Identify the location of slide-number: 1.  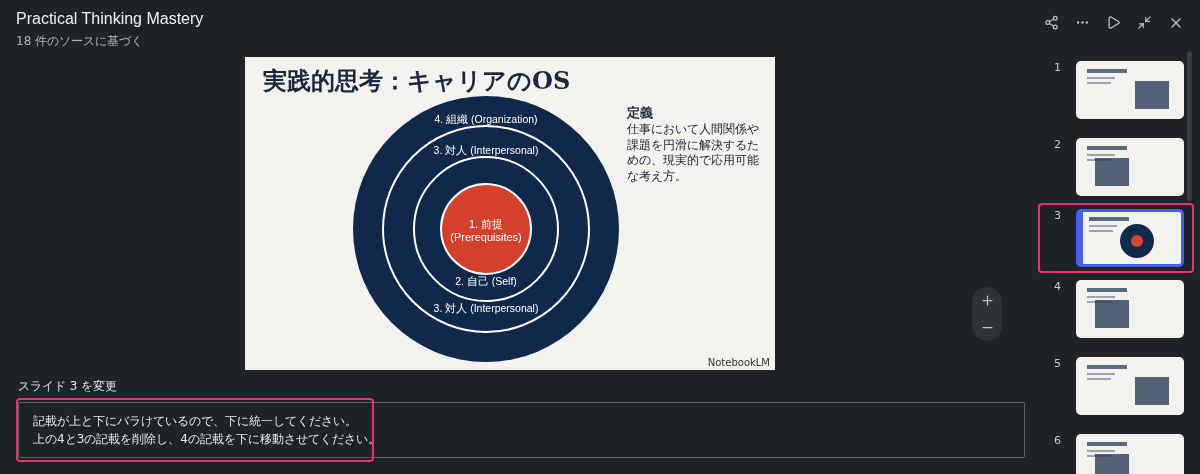
(1058, 67).